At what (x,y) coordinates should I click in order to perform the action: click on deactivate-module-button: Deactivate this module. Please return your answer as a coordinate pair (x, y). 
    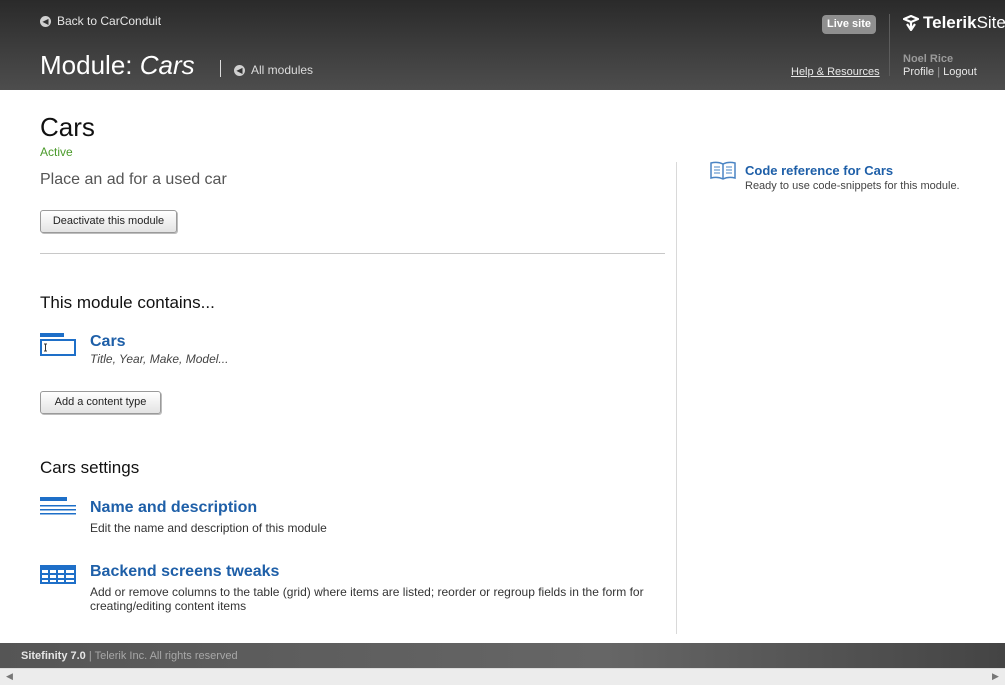
    Looking at the image, I should click on (108, 221).